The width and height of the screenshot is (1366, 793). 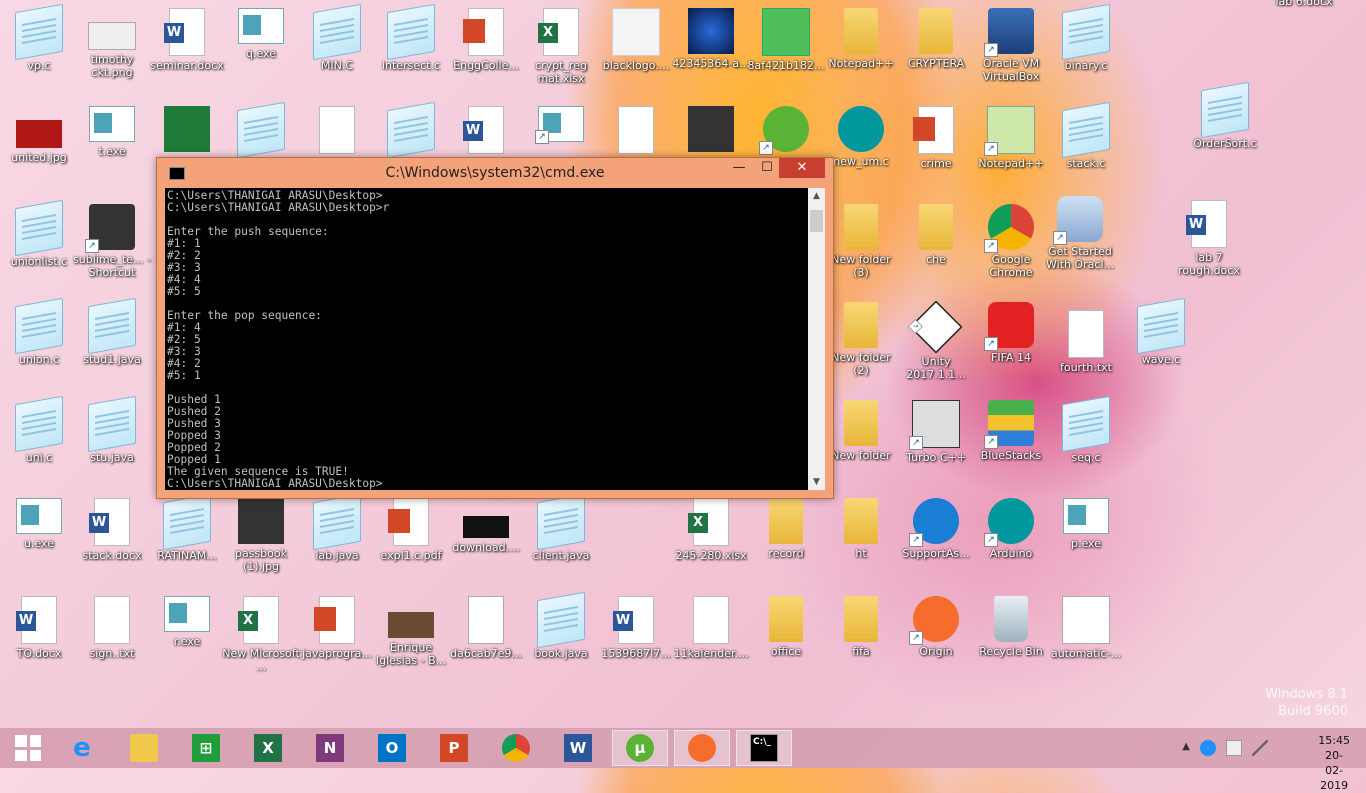 What do you see at coordinates (261, 130) in the screenshot?
I see `desktop-icon-c-file` at bounding box center [261, 130].